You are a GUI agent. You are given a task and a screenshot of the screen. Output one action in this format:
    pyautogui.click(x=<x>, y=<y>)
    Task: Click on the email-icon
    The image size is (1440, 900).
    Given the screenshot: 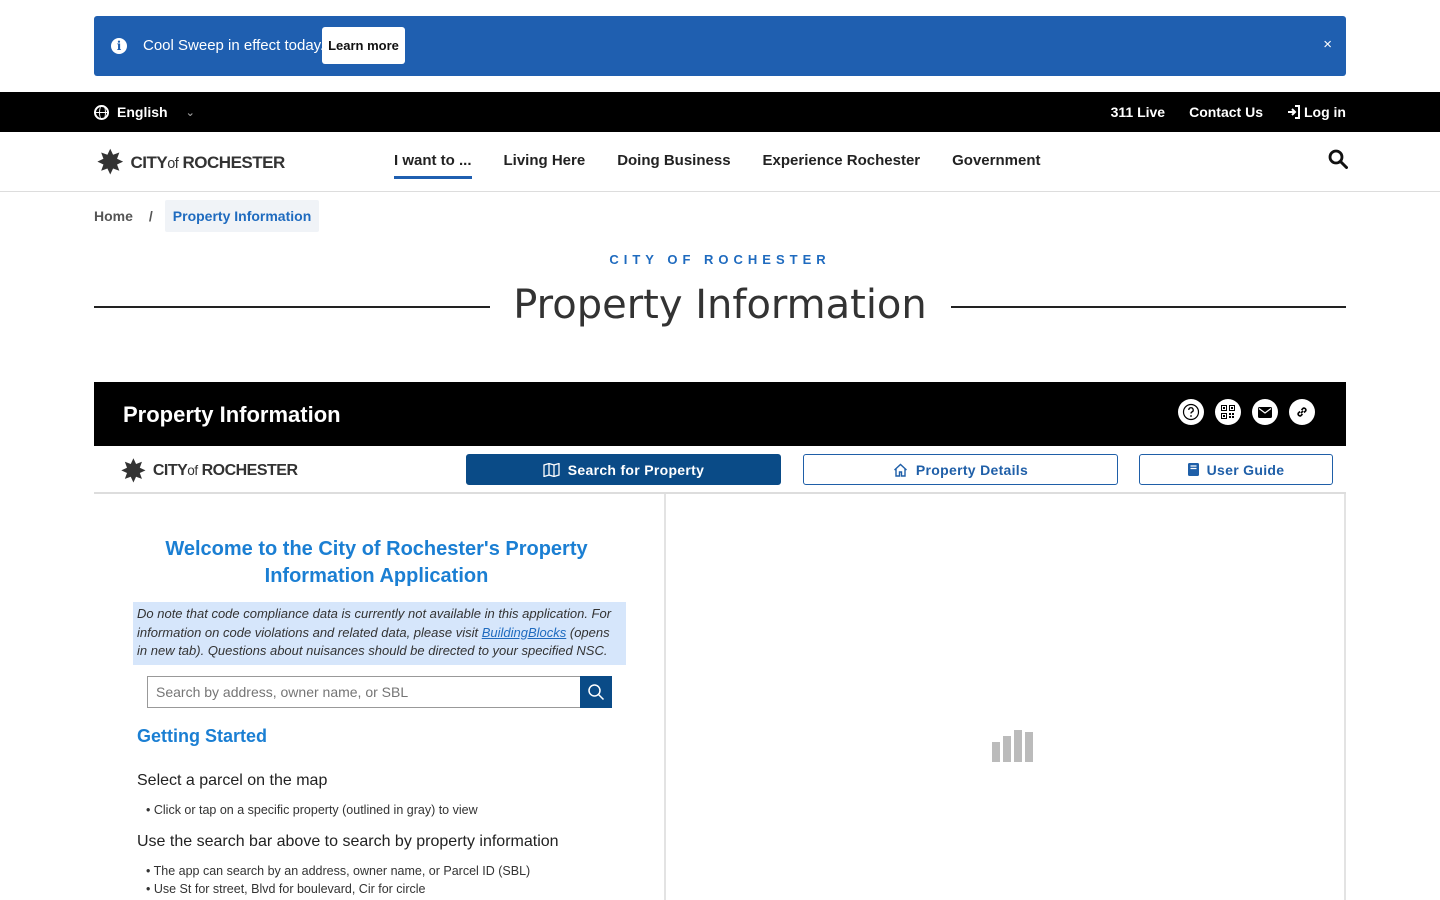 What is the action you would take?
    pyautogui.click(x=1265, y=412)
    